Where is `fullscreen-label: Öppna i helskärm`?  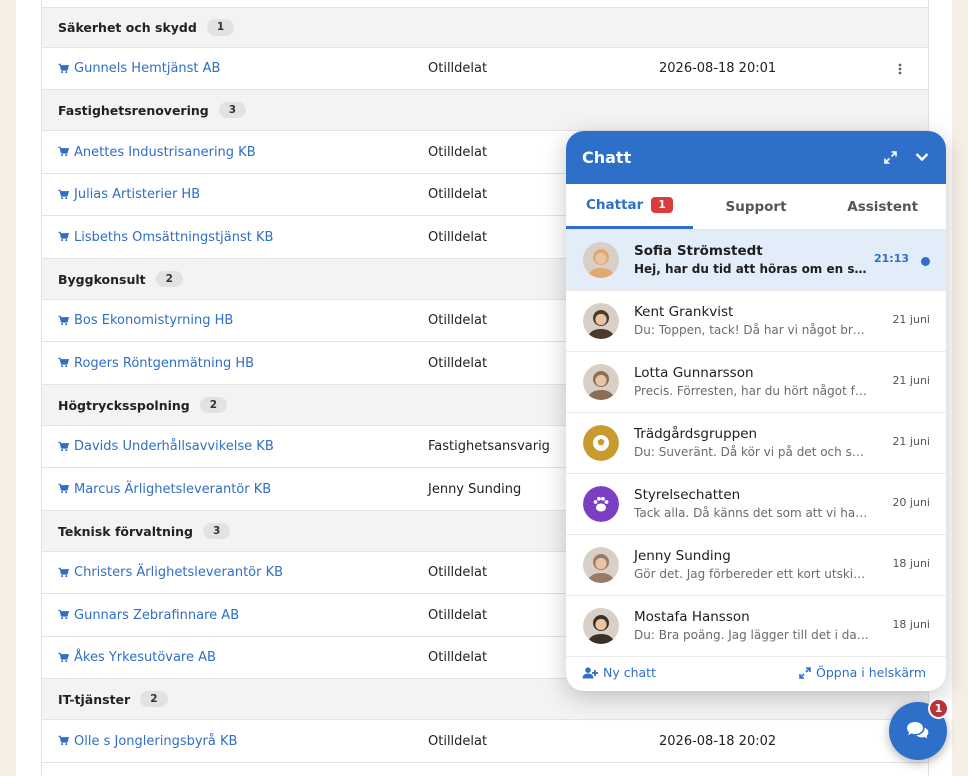
fullscreen-label: Öppna i helskärm is located at coordinates (871, 672).